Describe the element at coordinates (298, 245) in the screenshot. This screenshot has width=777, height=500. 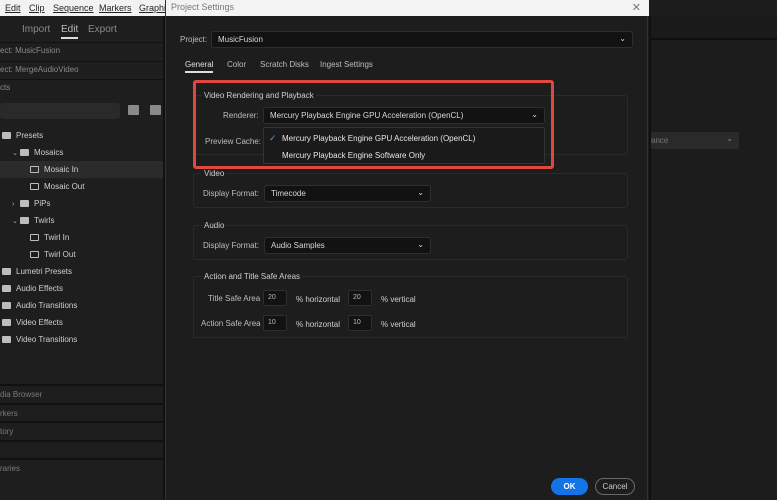
I see `value: Audio Samples` at that location.